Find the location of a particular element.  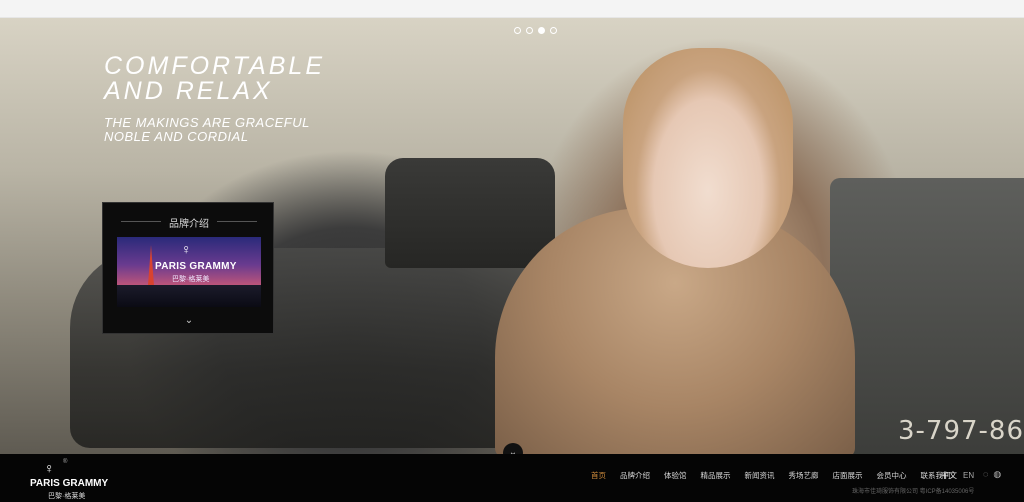

weibo-icon: ◍ is located at coordinates (997, 474).